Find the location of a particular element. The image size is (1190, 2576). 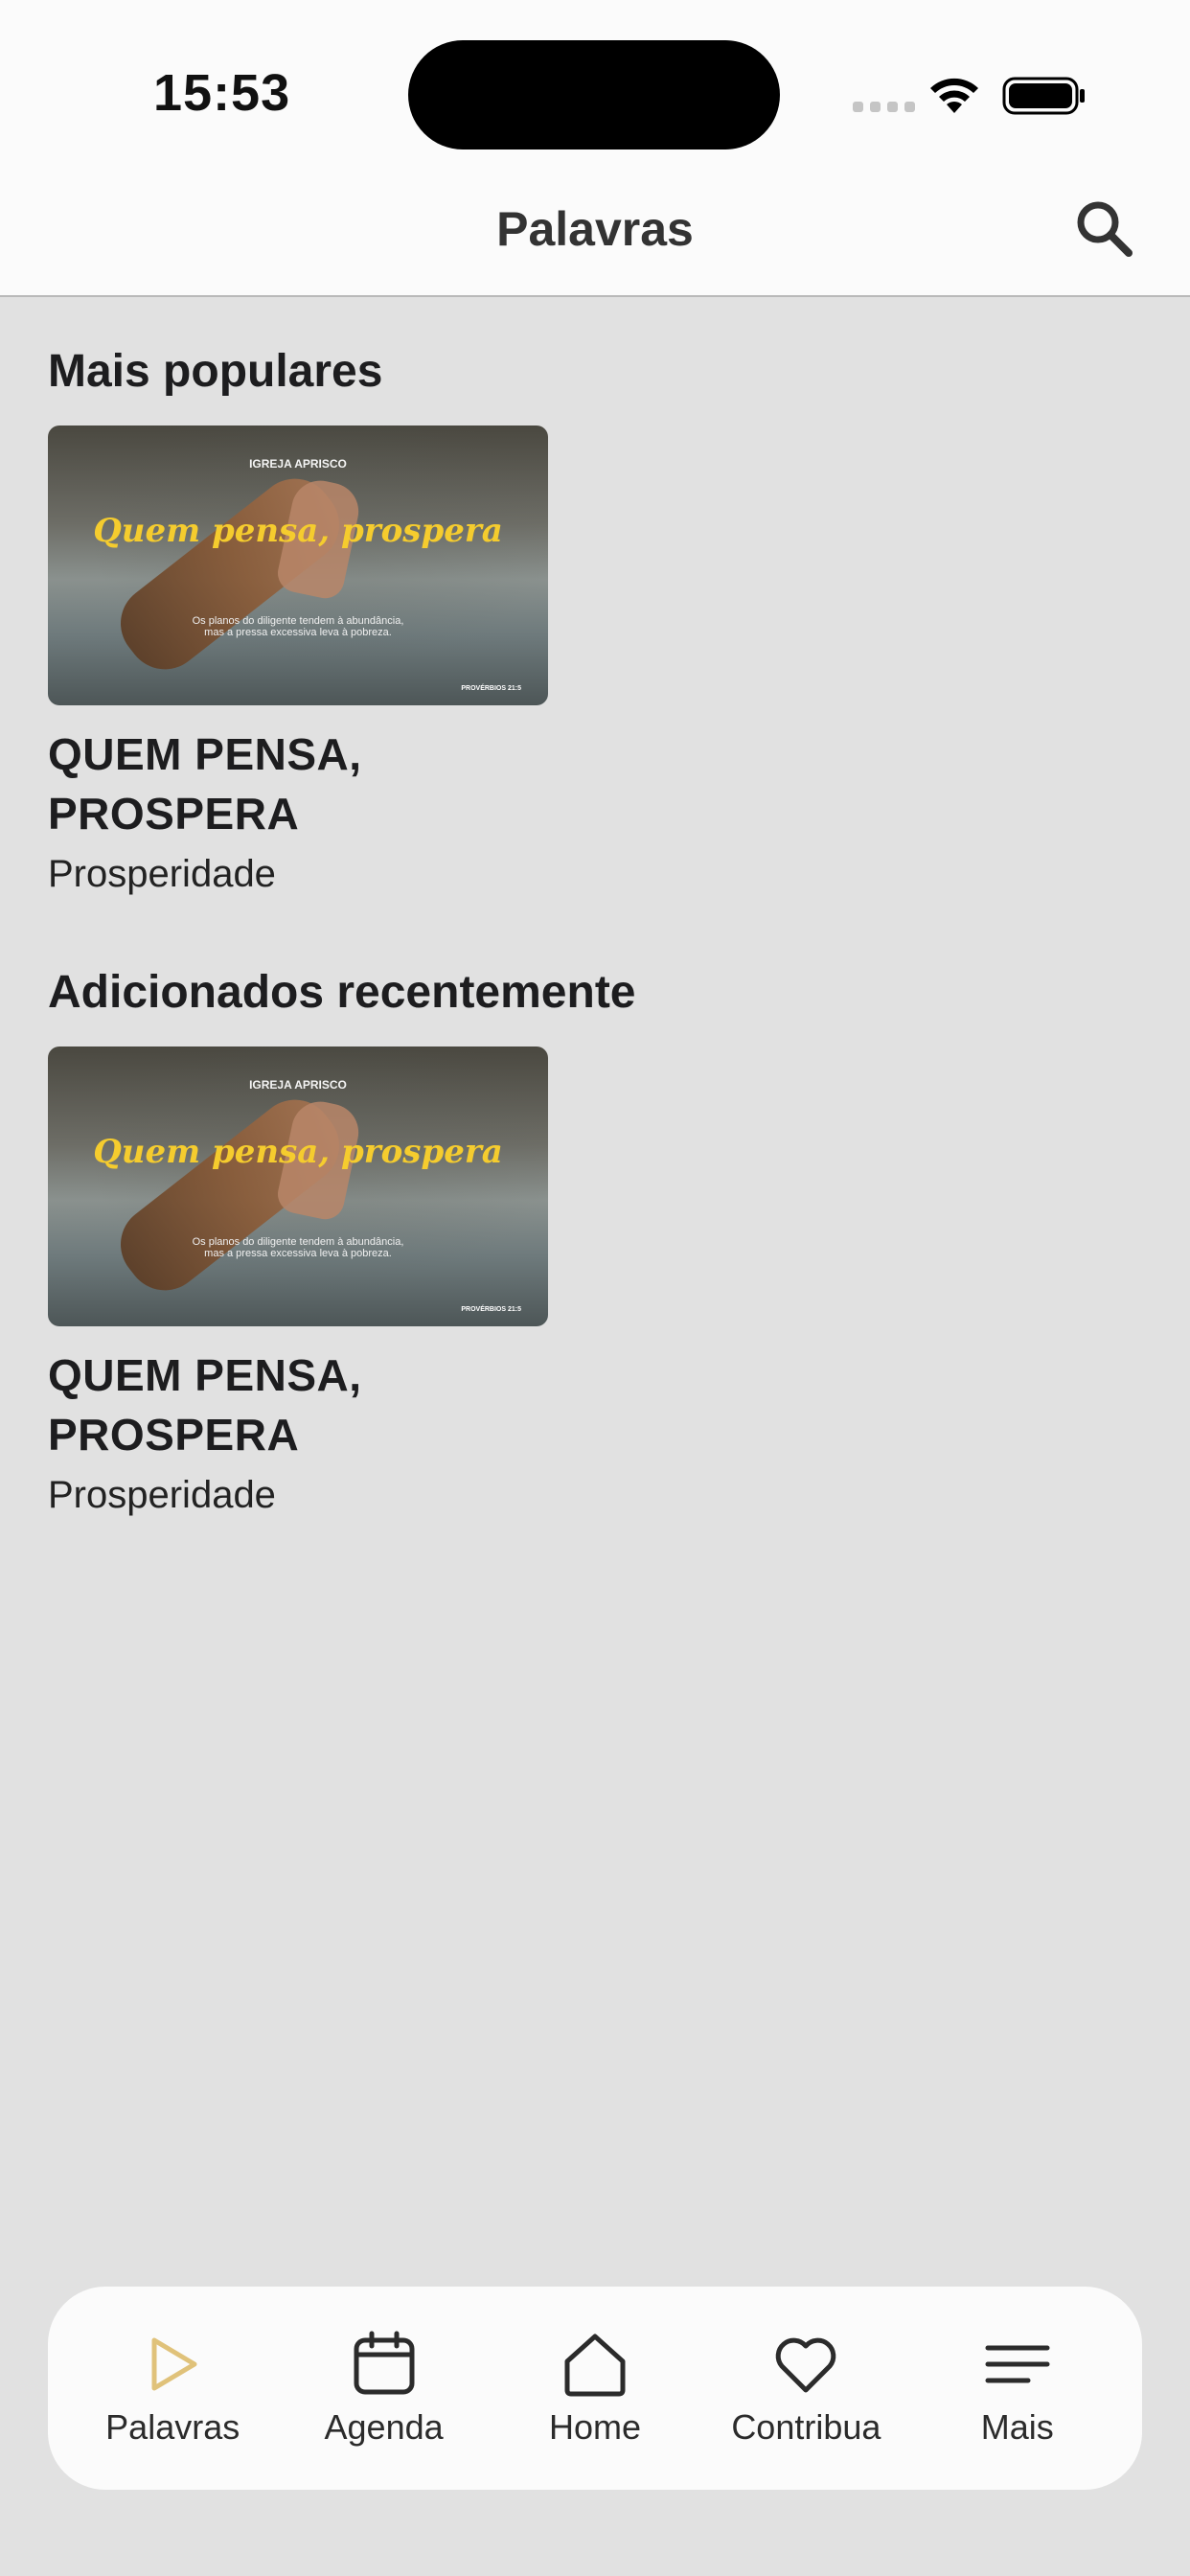

tab-label: Palavras is located at coordinates (172, 2427).